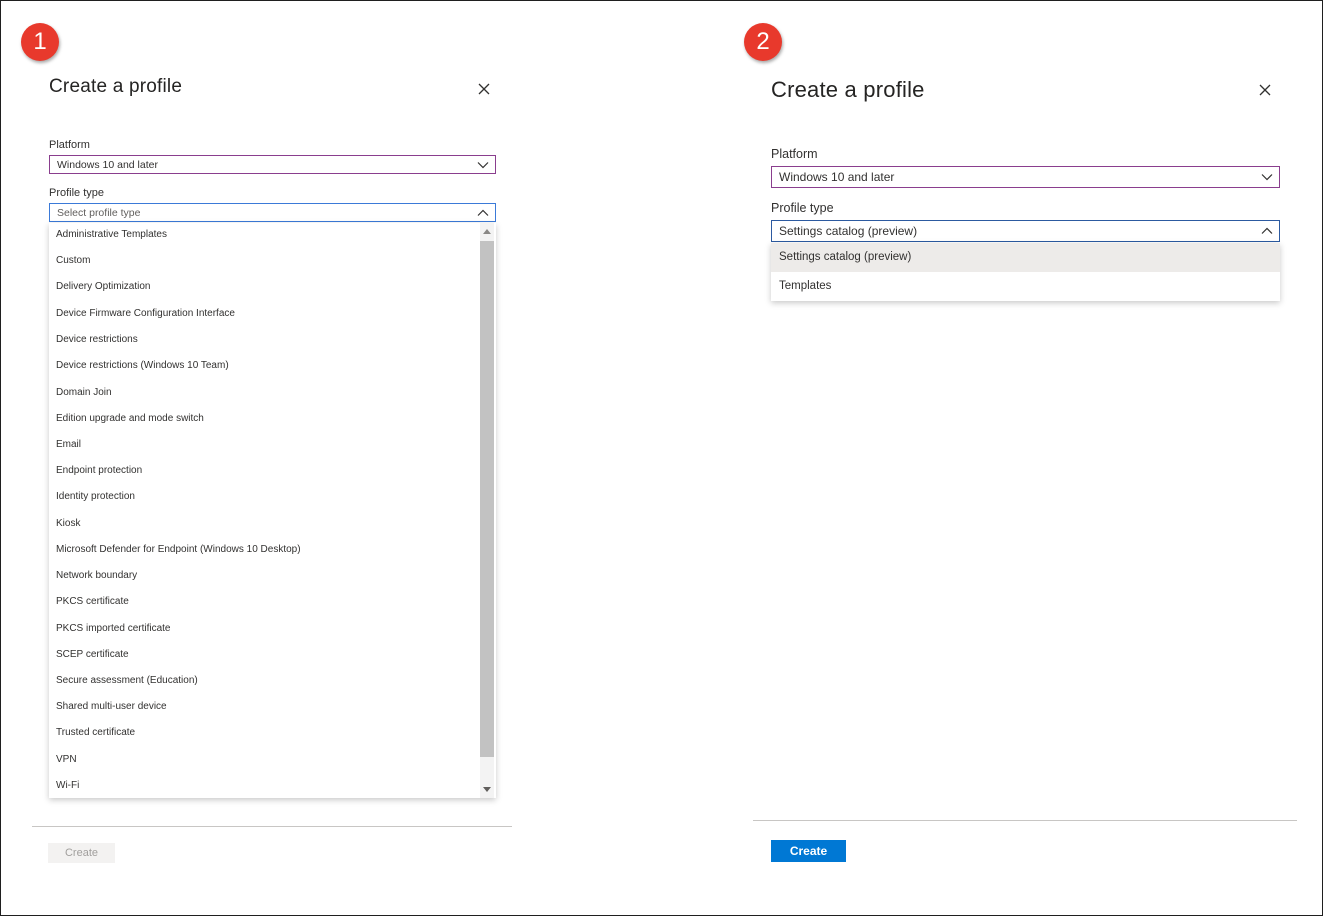  What do you see at coordinates (1025, 257) in the screenshot?
I see `option-settings-catalog: Settings catalog (preview)` at bounding box center [1025, 257].